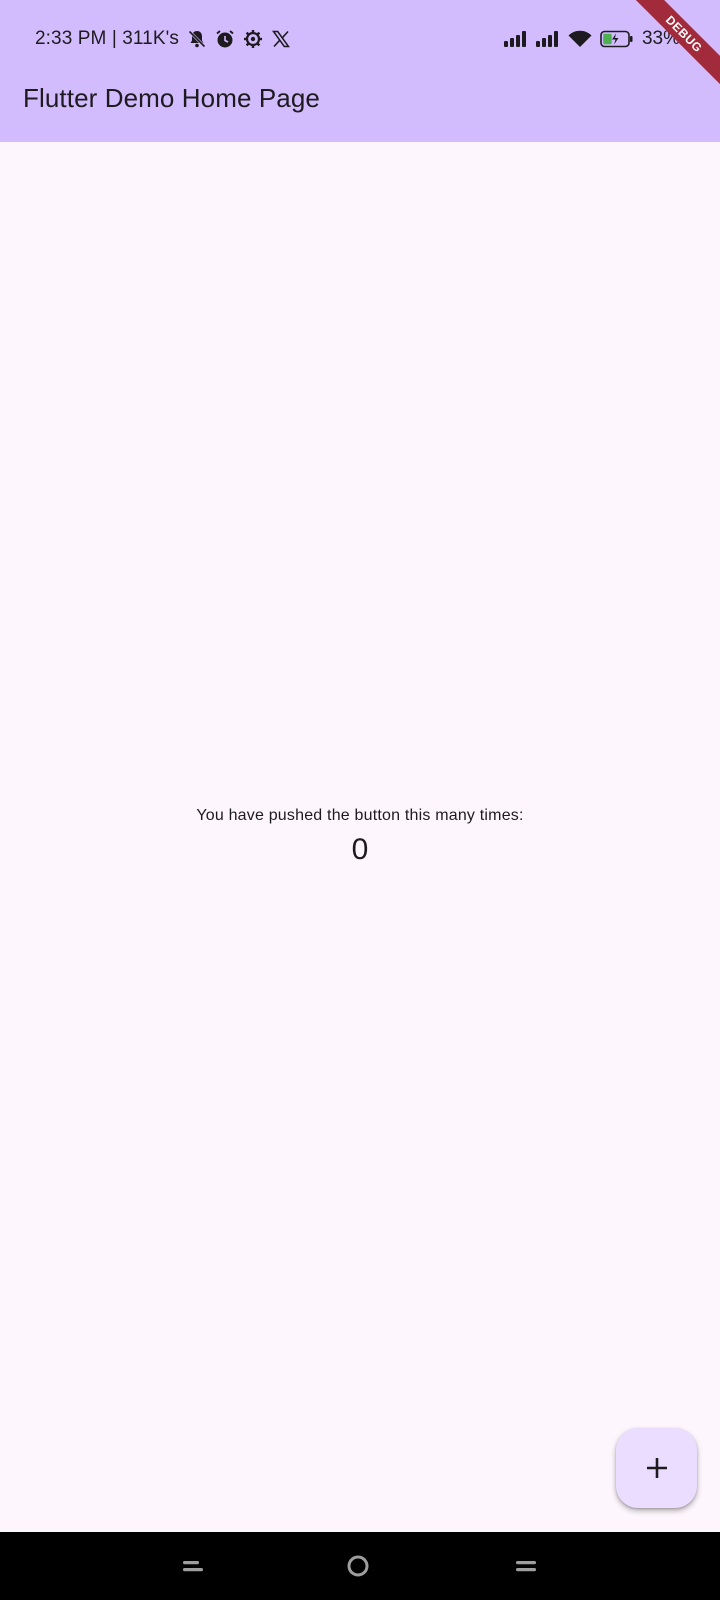 Image resolution: width=720 pixels, height=1600 pixels. Describe the element at coordinates (281, 39) in the screenshot. I see `x-logo-icon` at that location.